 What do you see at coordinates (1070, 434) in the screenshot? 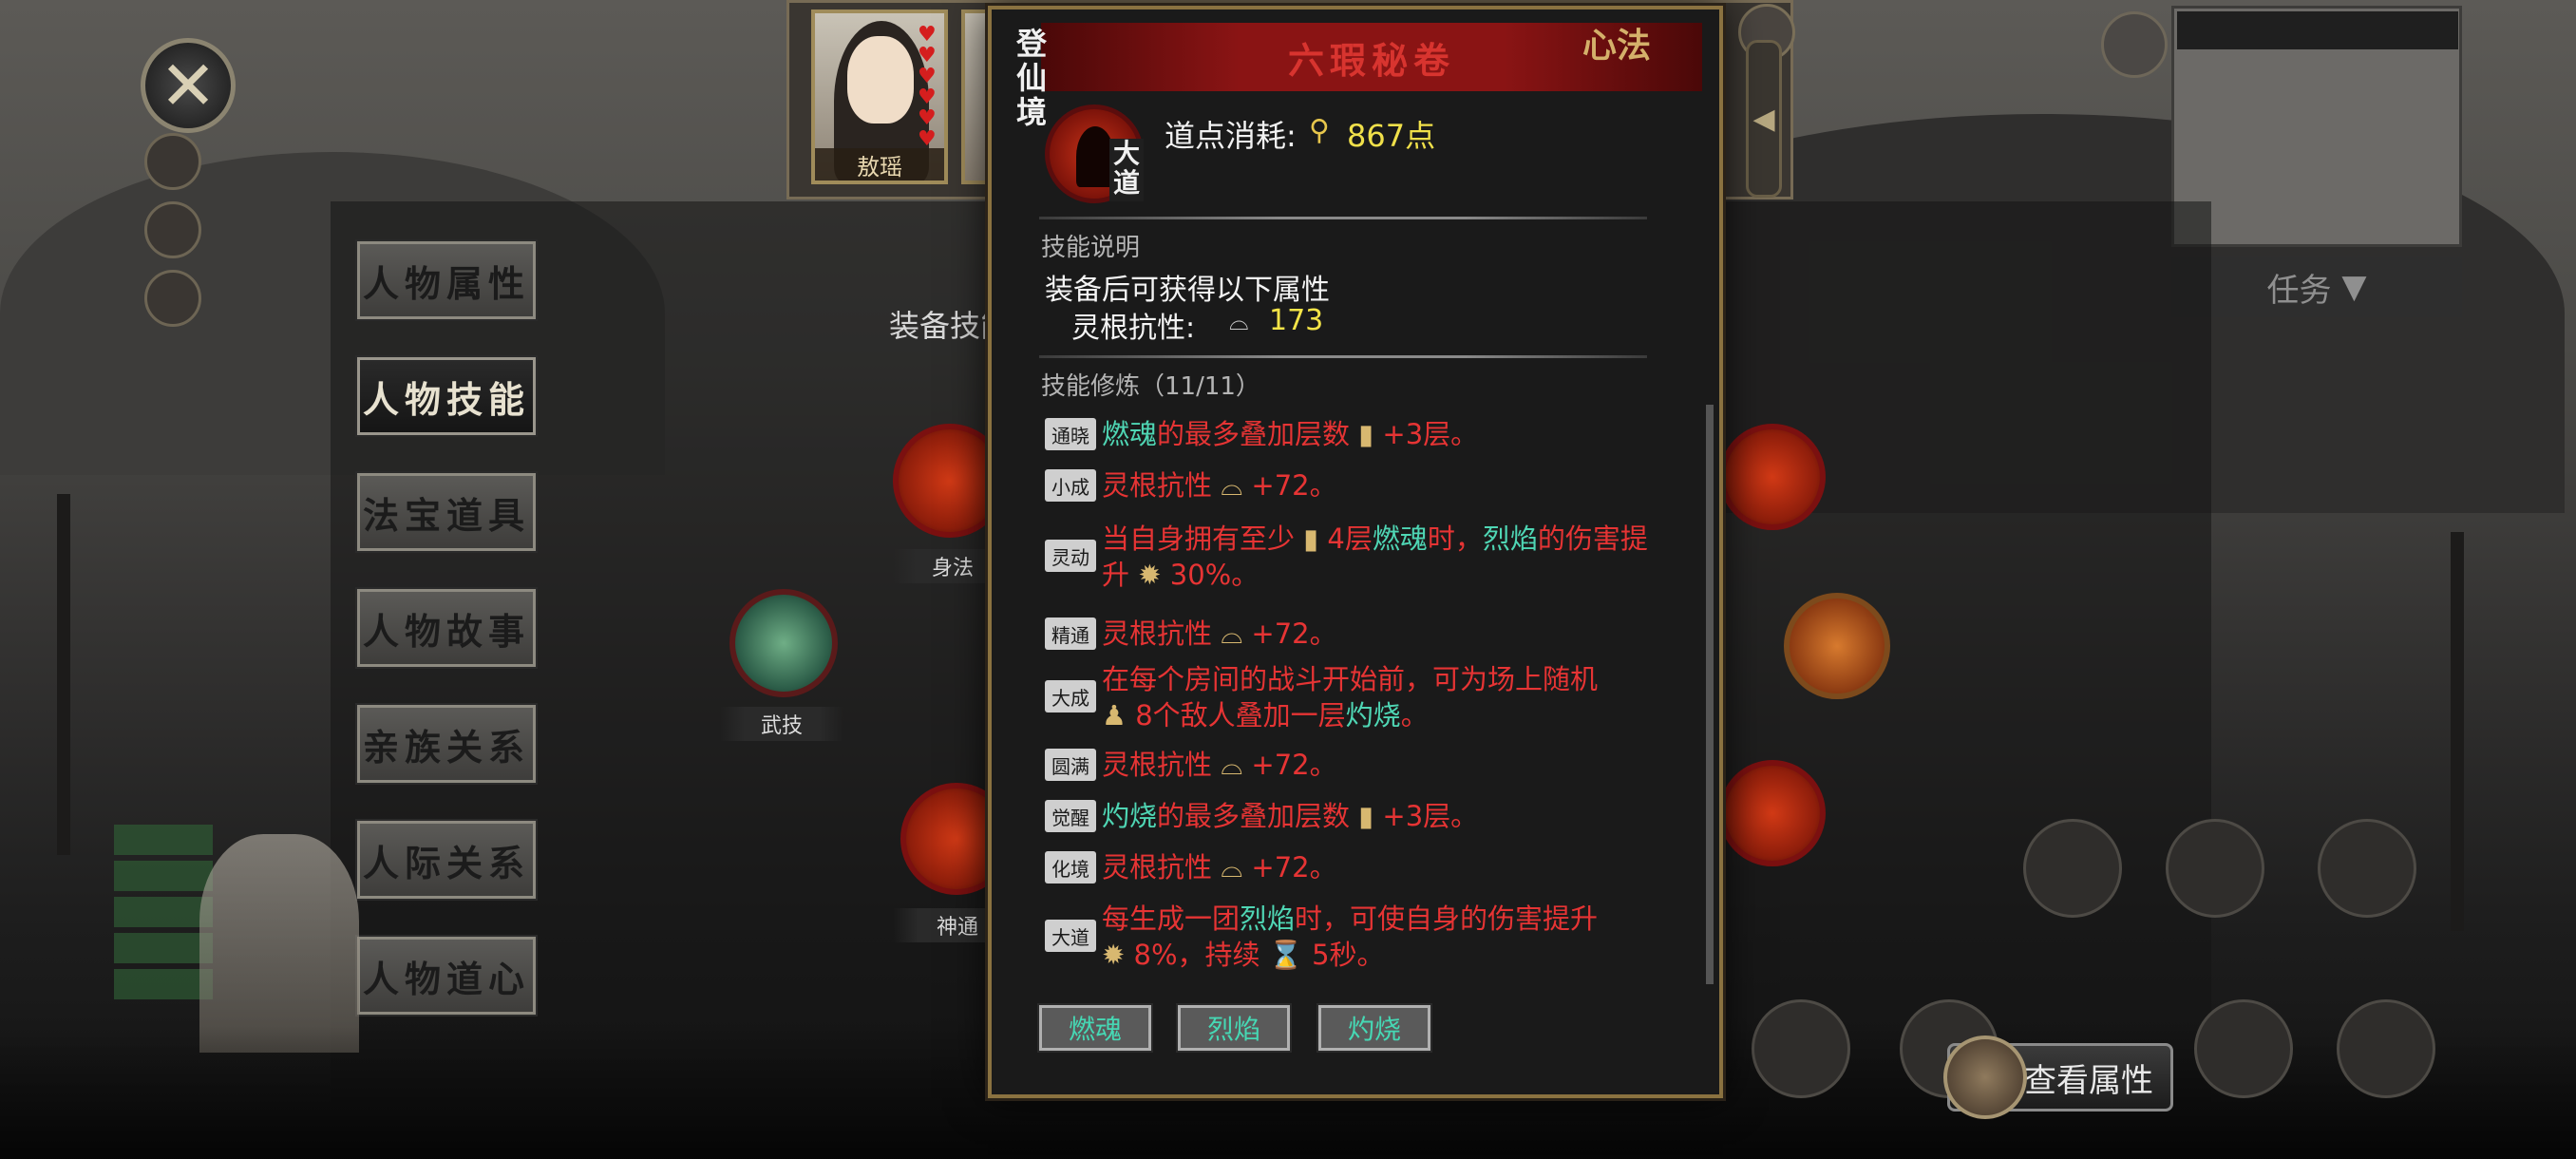
I see `stage-tag: 通晓` at bounding box center [1070, 434].